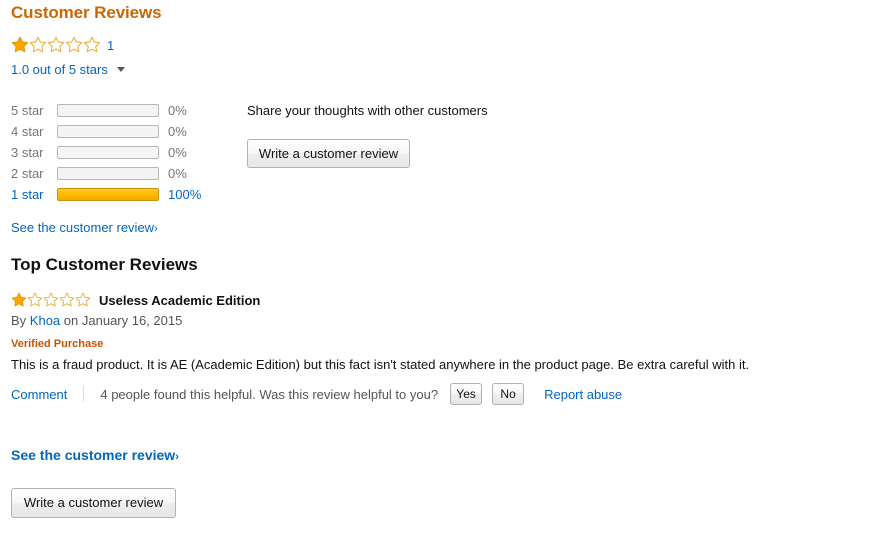 Image resolution: width=886 pixels, height=548 pixels. I want to click on review-author-link: Khoa, so click(45, 320).